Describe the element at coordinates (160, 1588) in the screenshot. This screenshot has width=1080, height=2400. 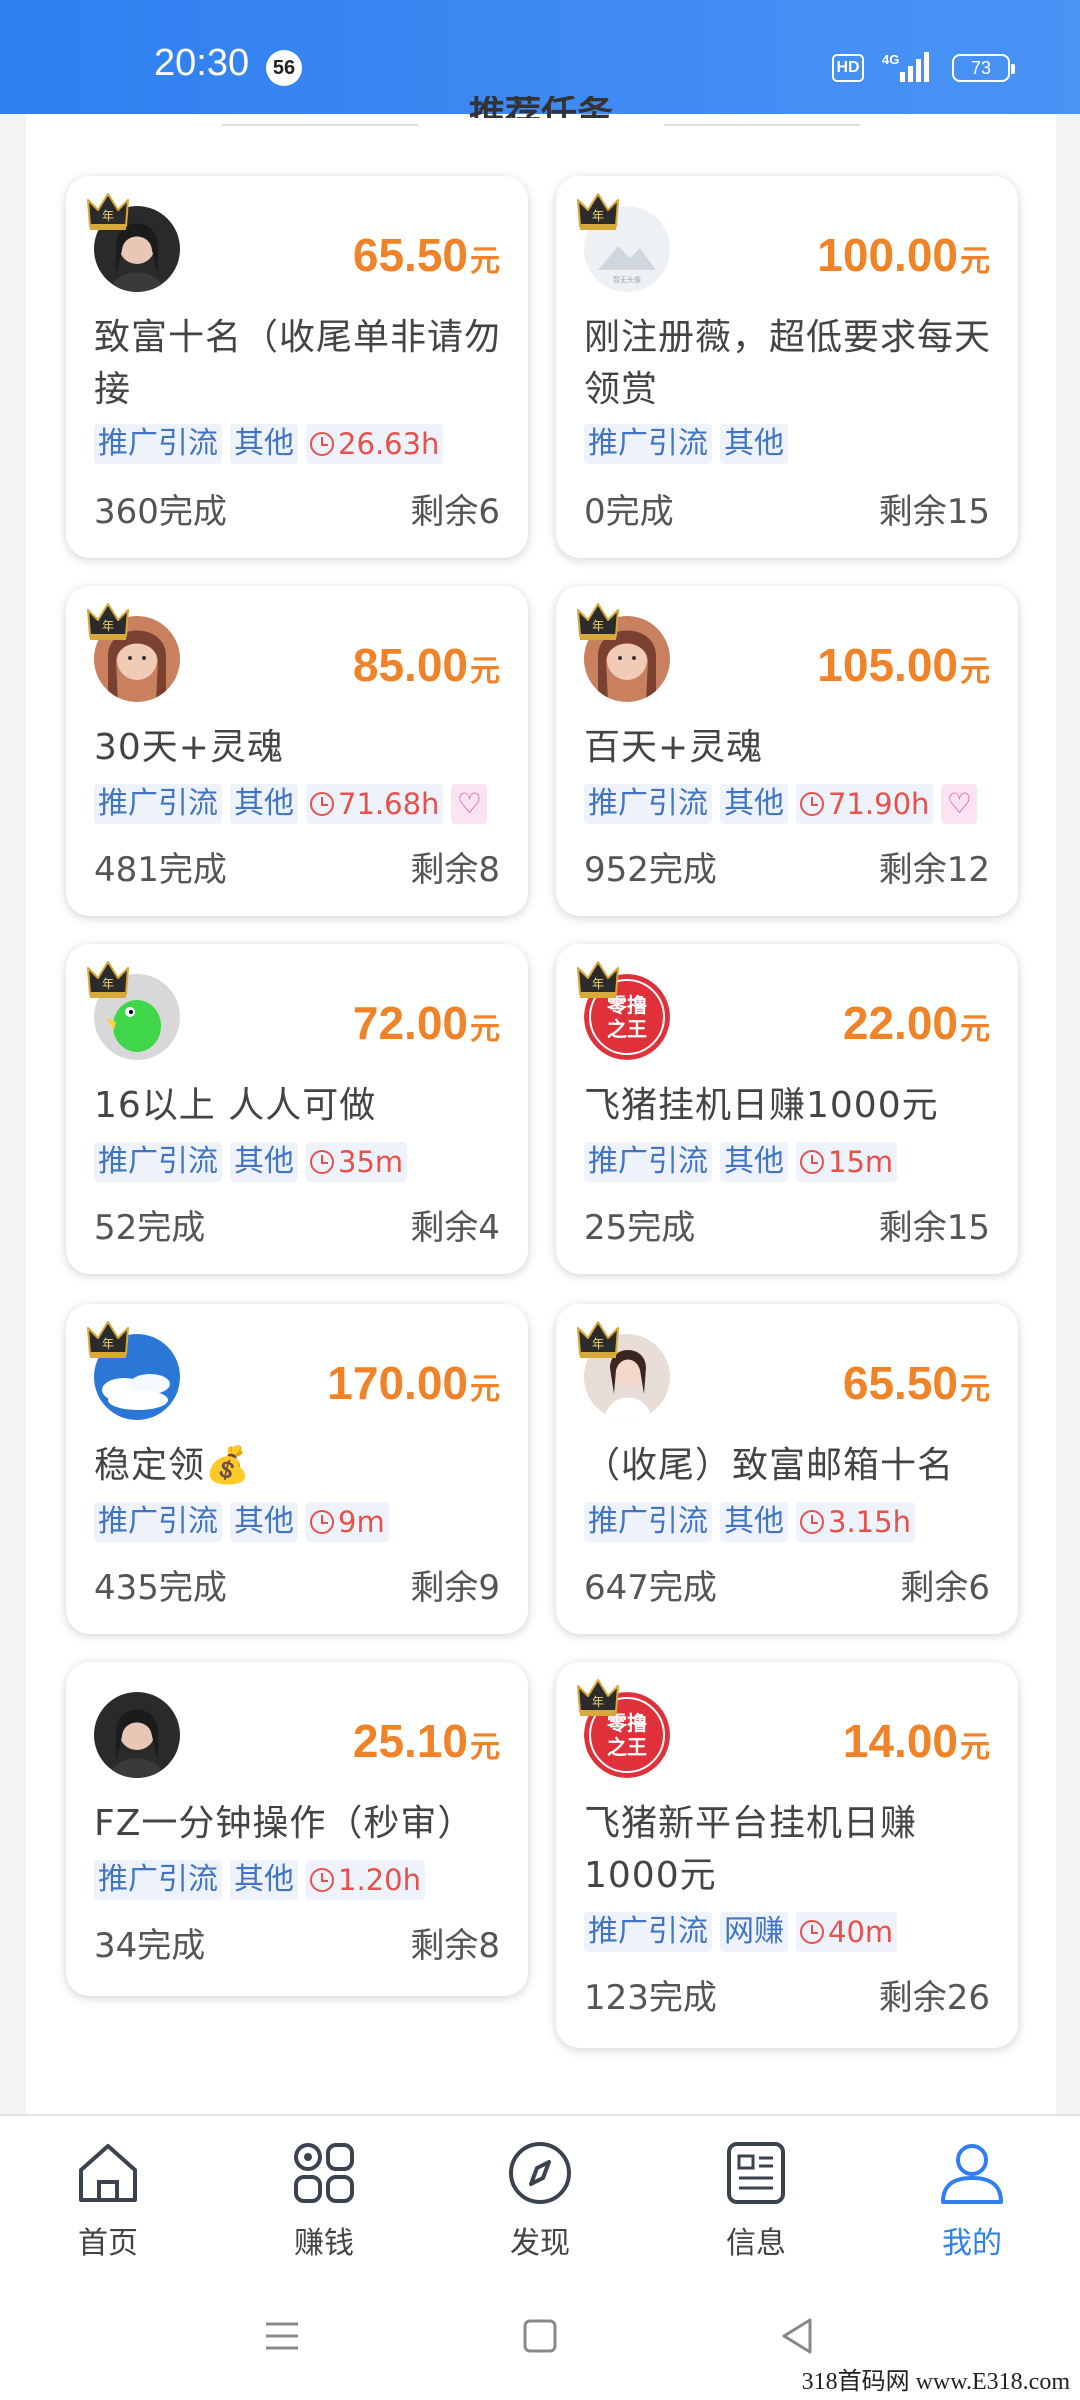
I see `completed-count: 435完成` at that location.